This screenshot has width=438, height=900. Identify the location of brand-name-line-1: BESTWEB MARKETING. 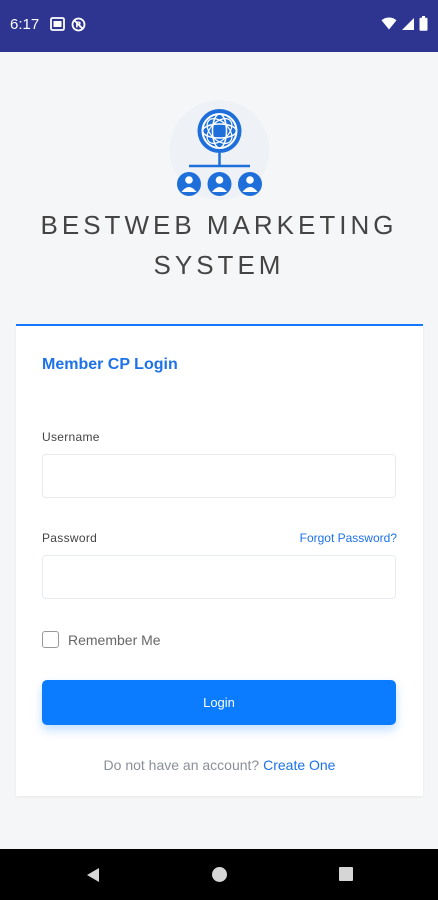
(219, 225).